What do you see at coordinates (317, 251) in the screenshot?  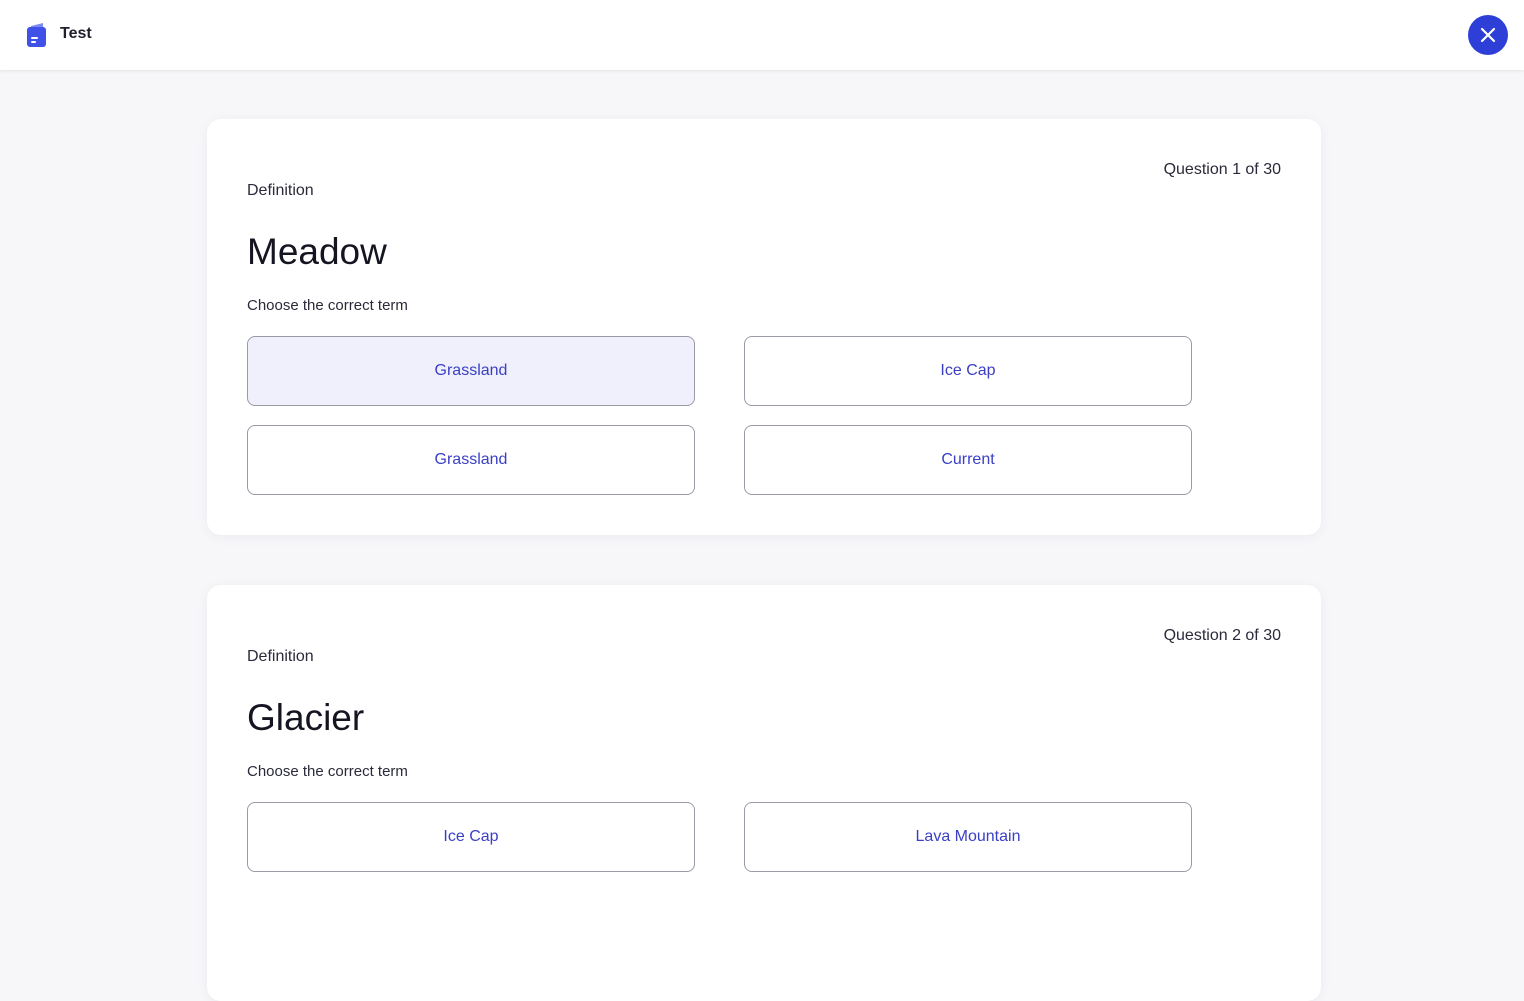 I see `question-term: Meadow` at bounding box center [317, 251].